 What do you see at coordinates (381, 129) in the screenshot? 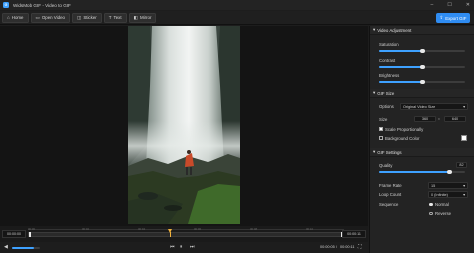
I see `scale-proportionally-checkbox` at bounding box center [381, 129].